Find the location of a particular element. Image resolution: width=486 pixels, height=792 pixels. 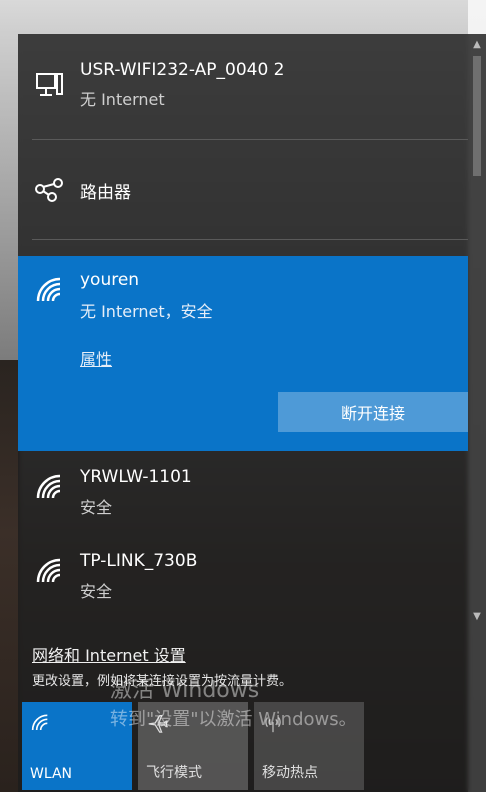

scroll-down-icon: ▼ is located at coordinates (477, 616).